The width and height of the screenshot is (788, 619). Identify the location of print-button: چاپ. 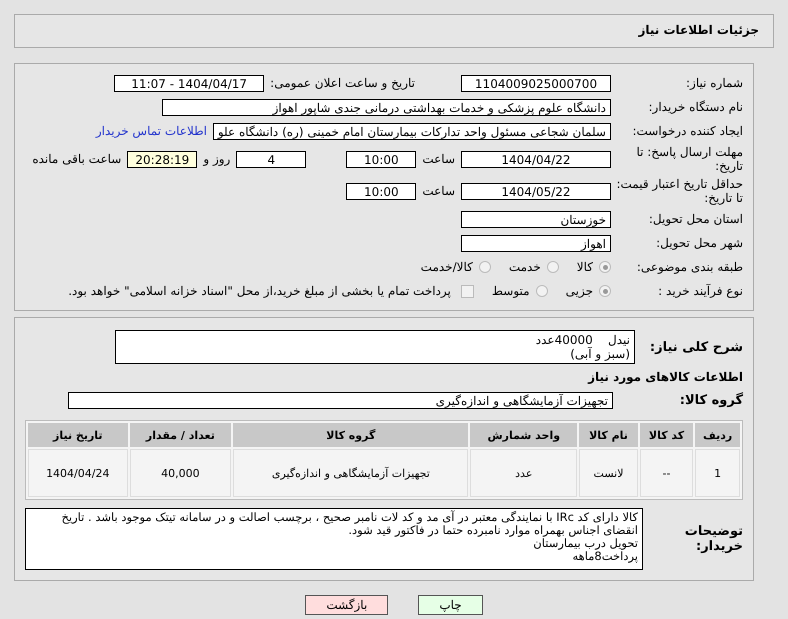
(450, 605).